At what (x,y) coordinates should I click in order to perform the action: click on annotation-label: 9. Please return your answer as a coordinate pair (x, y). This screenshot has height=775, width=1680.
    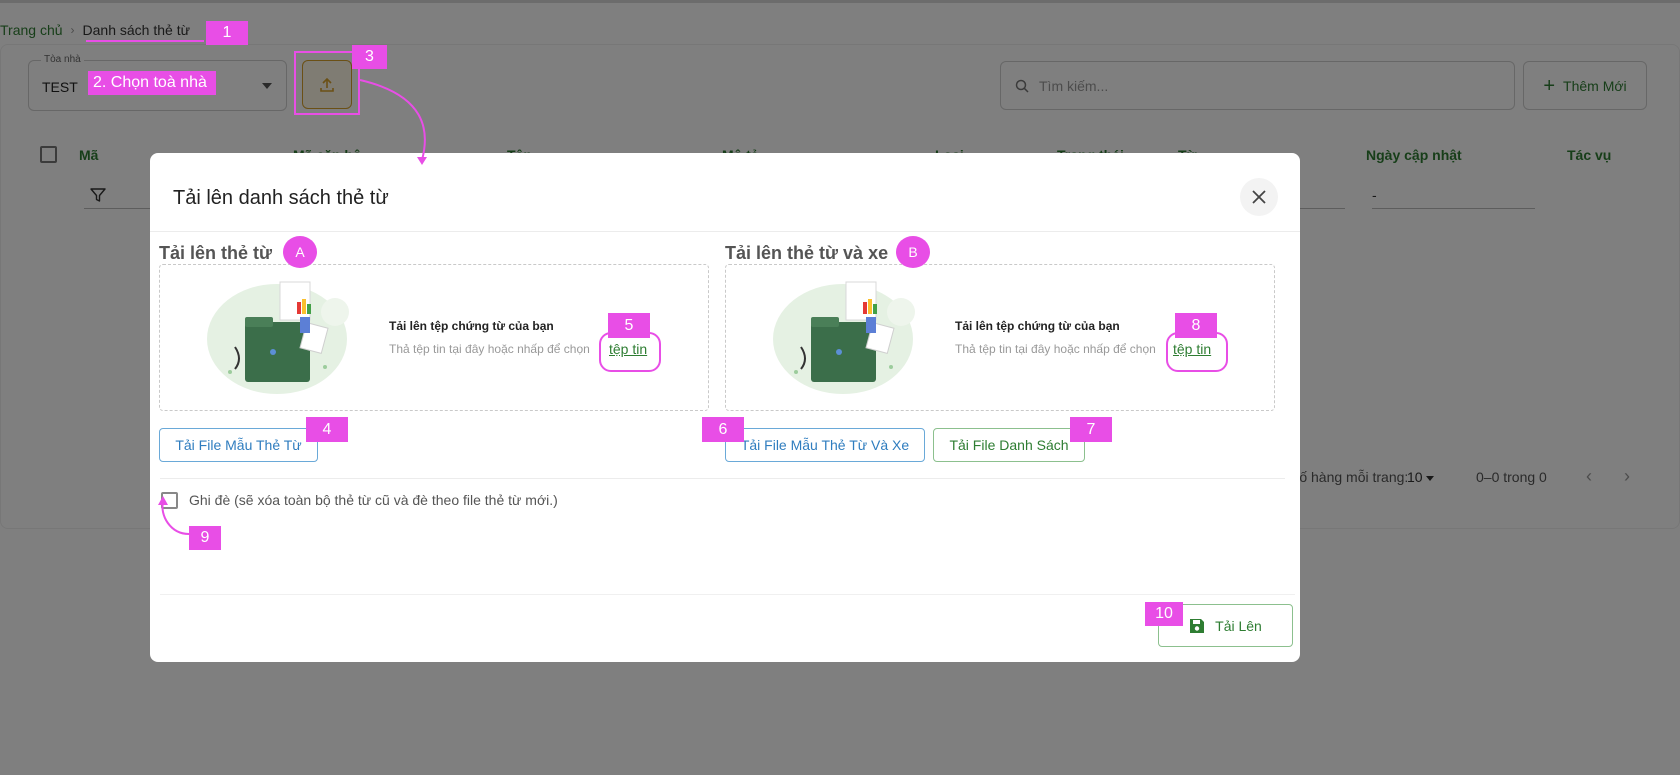
    Looking at the image, I should click on (205, 538).